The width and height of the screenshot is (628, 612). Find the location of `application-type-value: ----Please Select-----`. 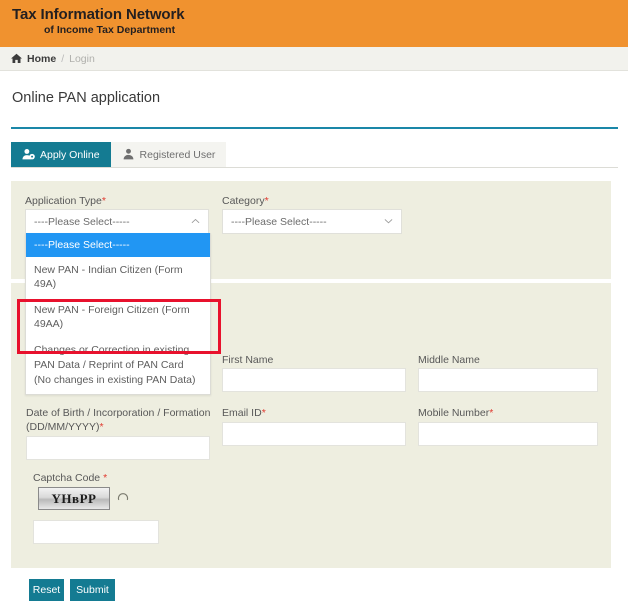

application-type-value: ----Please Select----- is located at coordinates (82, 221).